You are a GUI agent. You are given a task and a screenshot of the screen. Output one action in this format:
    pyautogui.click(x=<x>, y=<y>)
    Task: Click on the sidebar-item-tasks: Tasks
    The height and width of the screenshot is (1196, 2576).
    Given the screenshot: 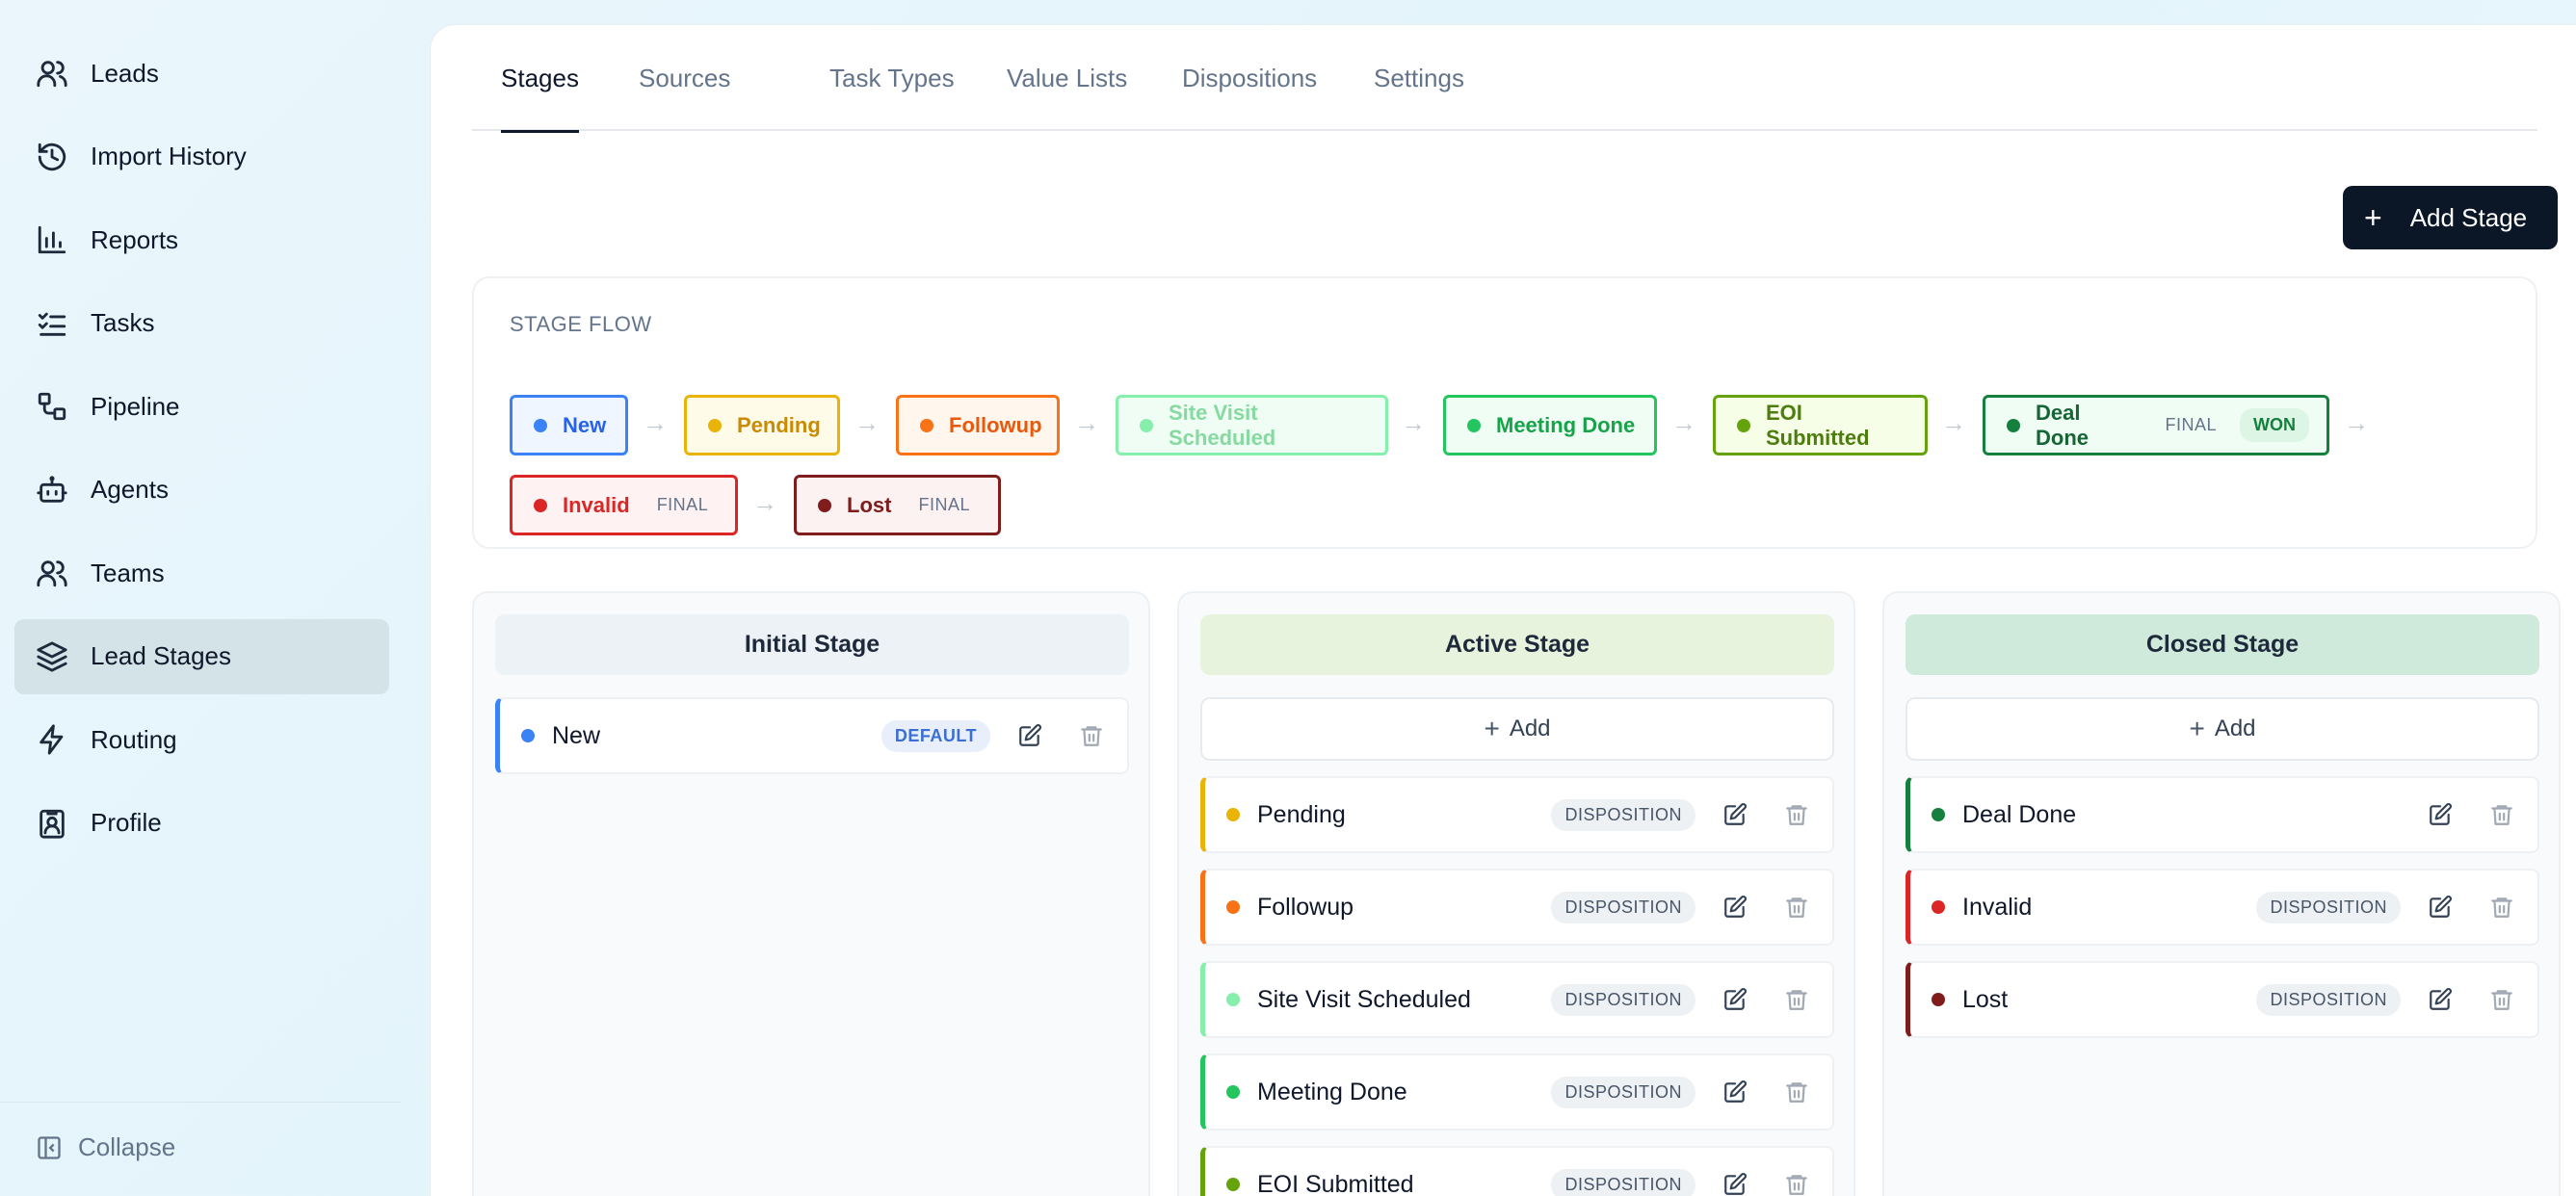 What is the action you would take?
    pyautogui.click(x=201, y=323)
    